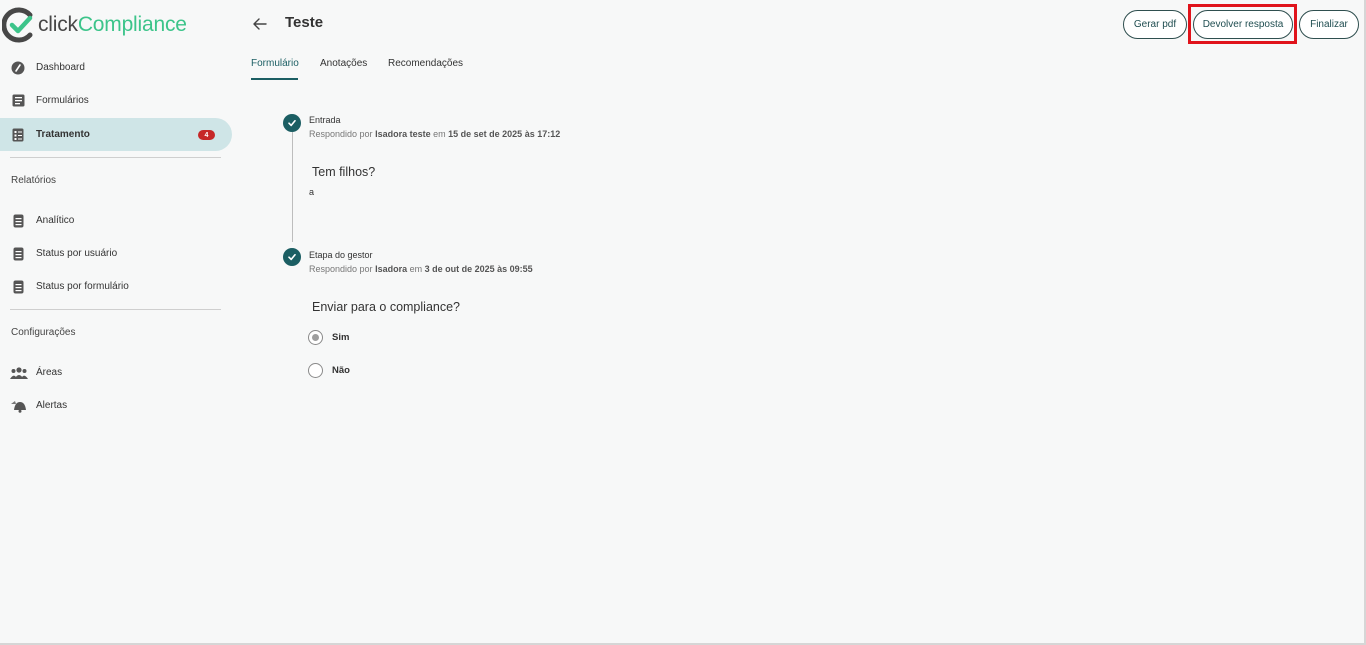 The height and width of the screenshot is (645, 1366). I want to click on brand-logo: clickCompliance, so click(94, 25).